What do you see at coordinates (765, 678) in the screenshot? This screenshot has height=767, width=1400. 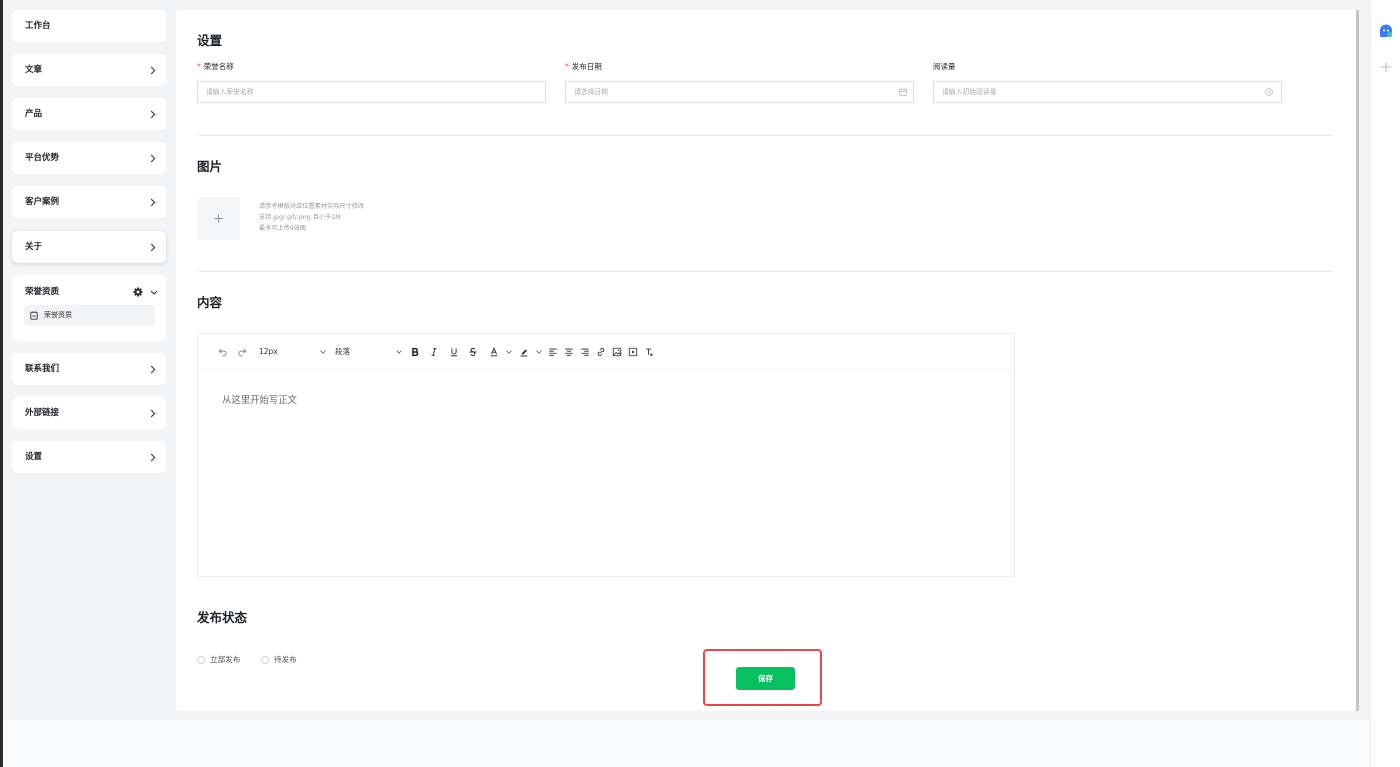 I see `save-button: 保存` at bounding box center [765, 678].